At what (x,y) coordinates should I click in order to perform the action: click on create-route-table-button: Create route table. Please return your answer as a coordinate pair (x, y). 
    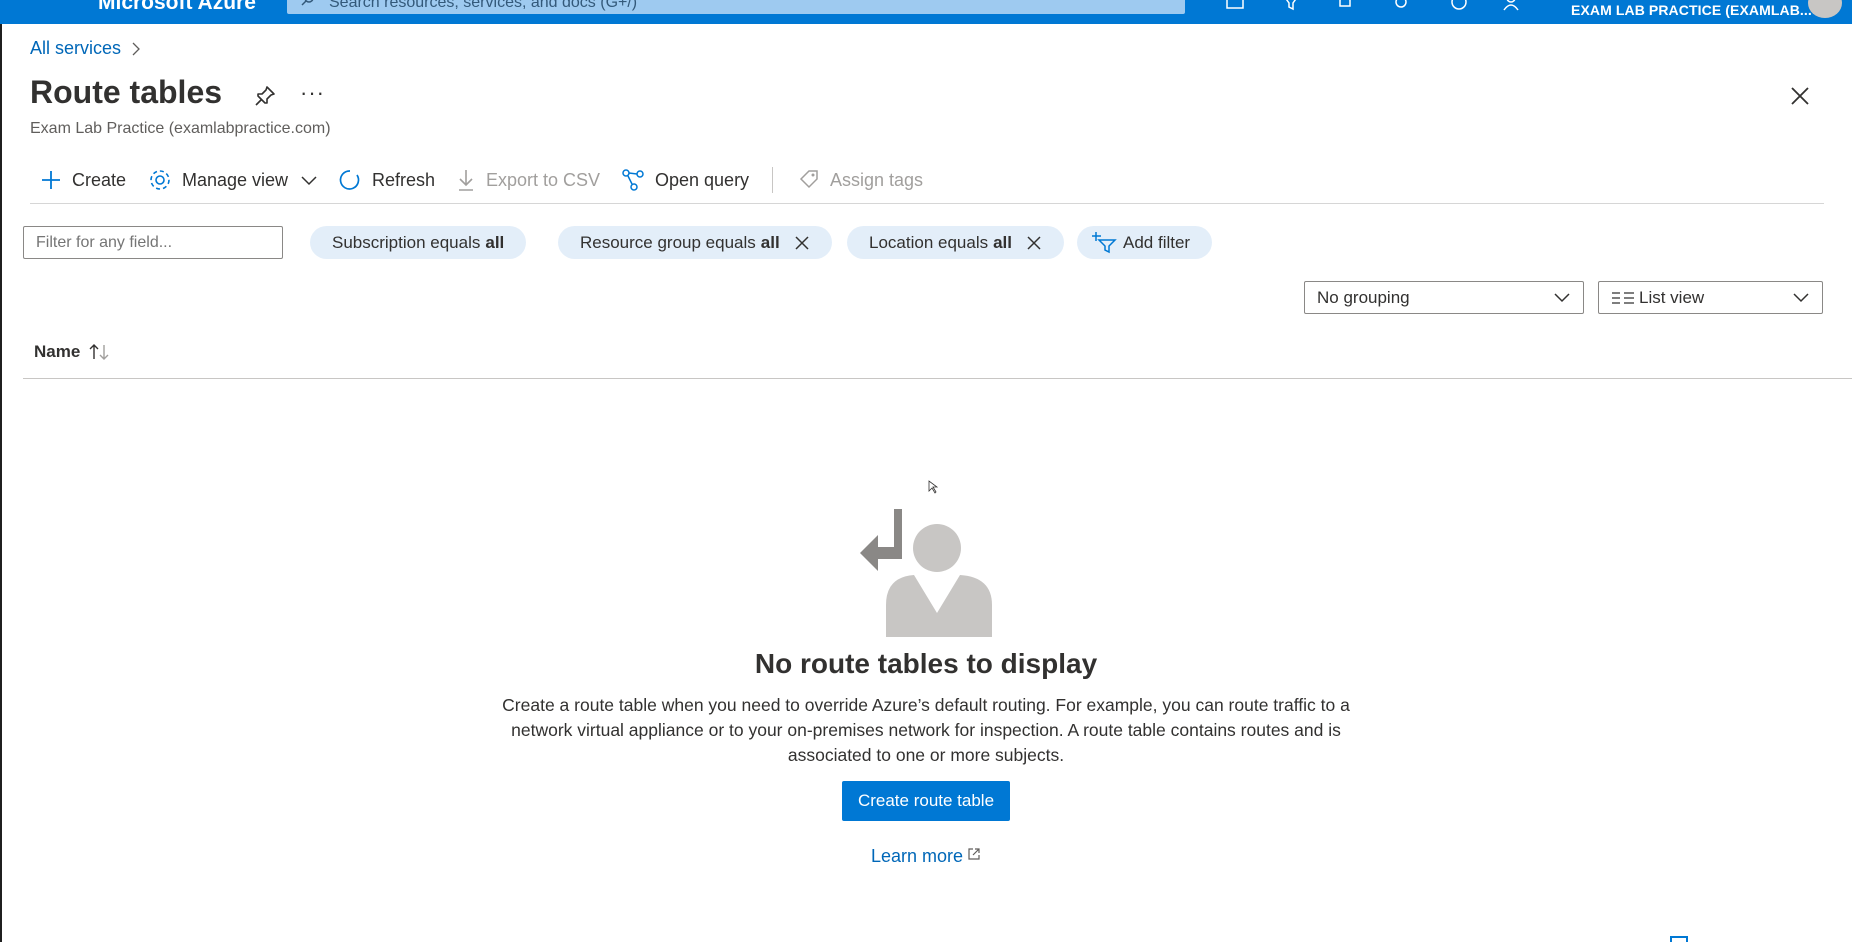
    Looking at the image, I should click on (926, 801).